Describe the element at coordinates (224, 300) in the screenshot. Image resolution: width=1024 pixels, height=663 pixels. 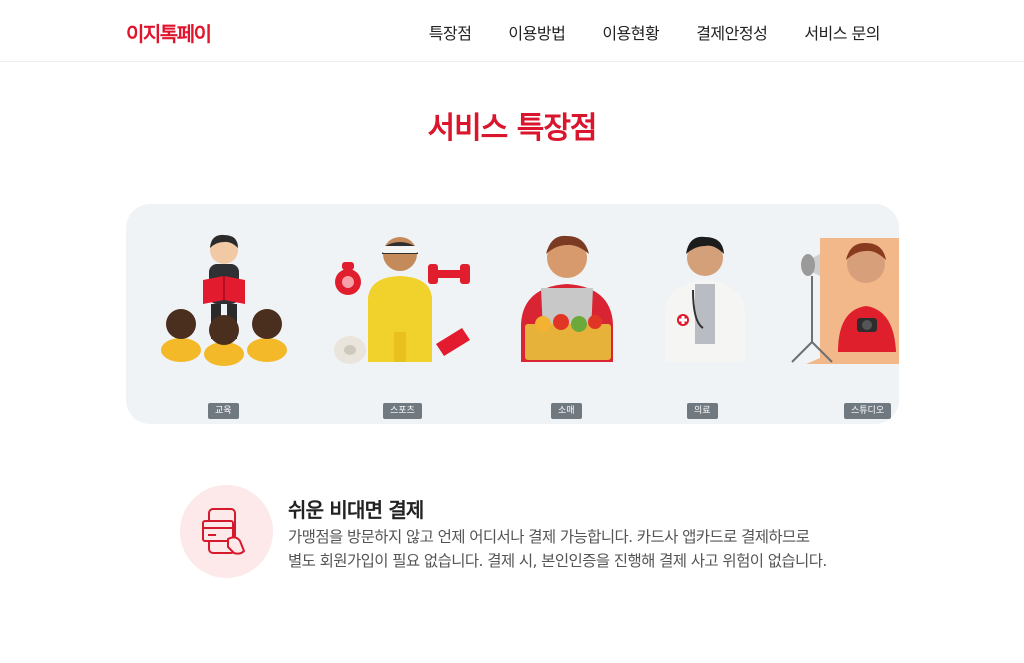
I see `teacher-students-illustration` at that location.